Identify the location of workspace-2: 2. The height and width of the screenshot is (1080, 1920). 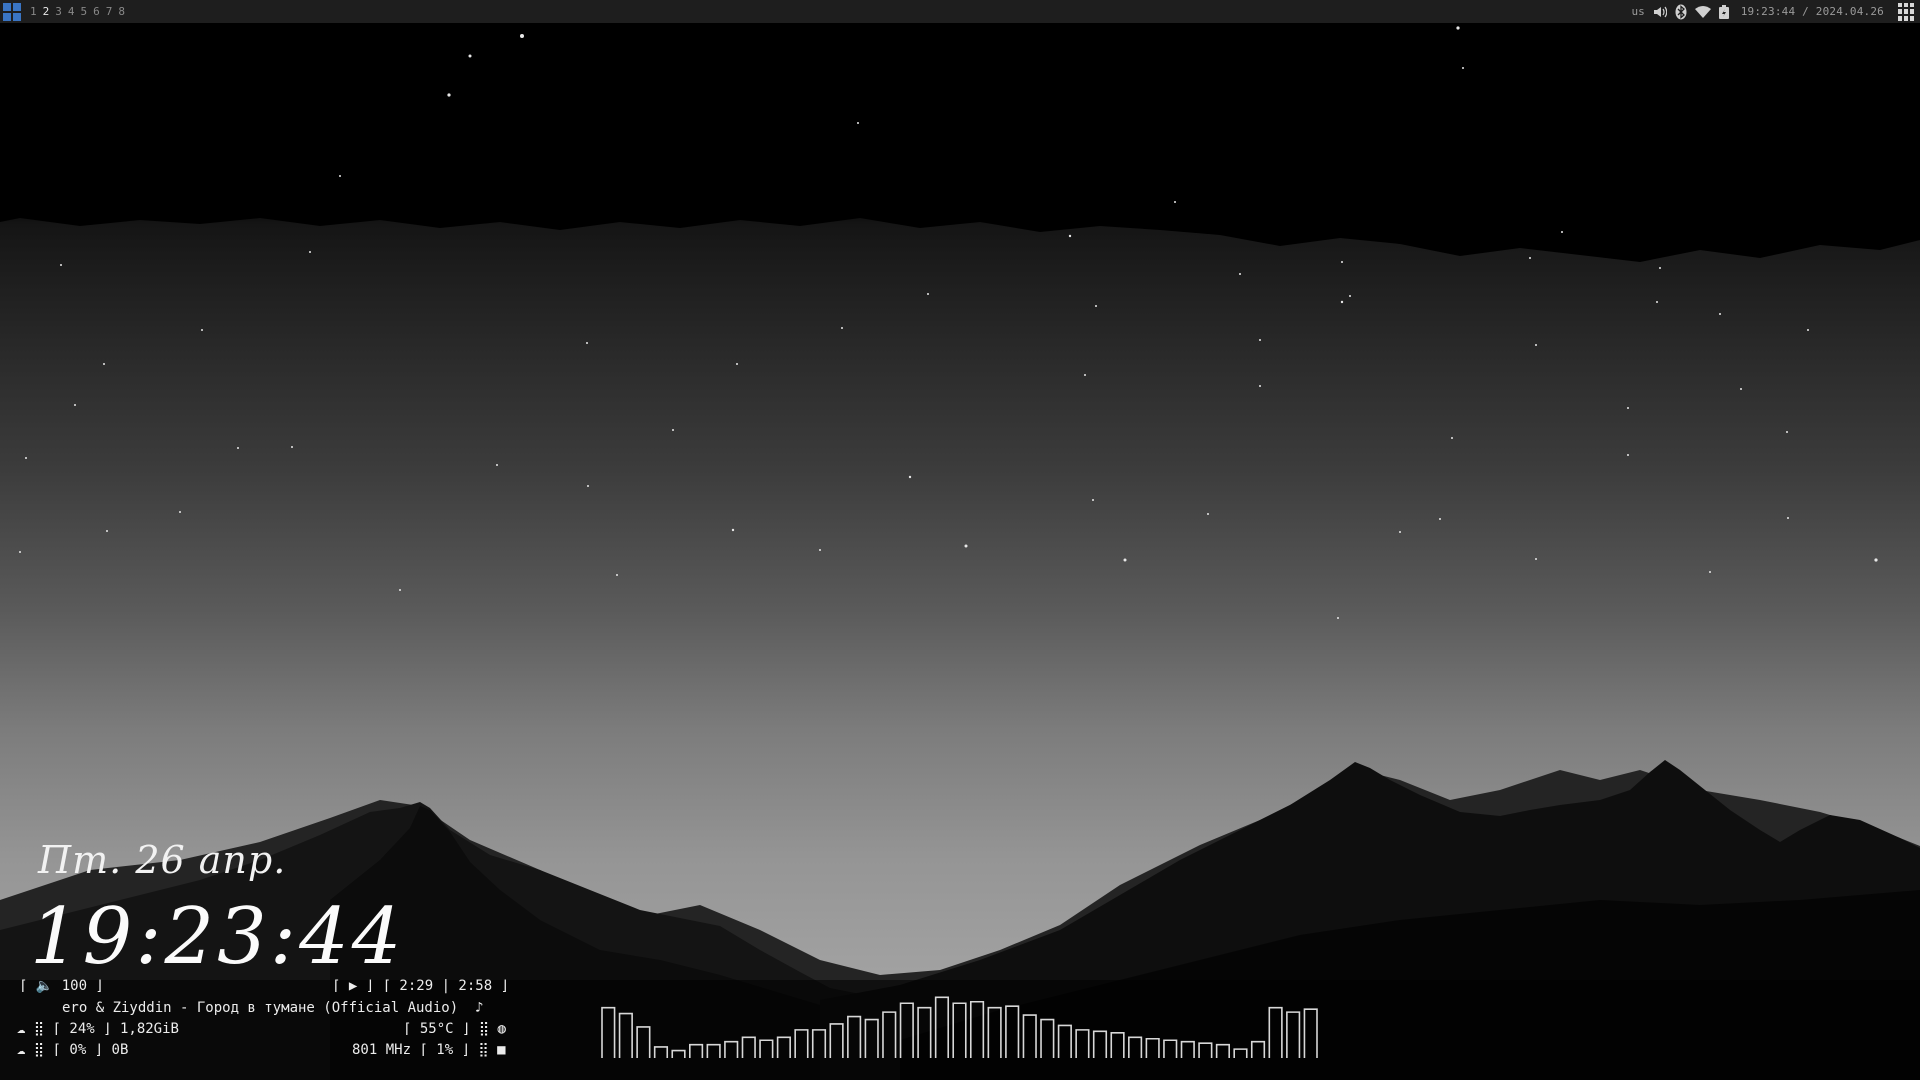
(46, 11).